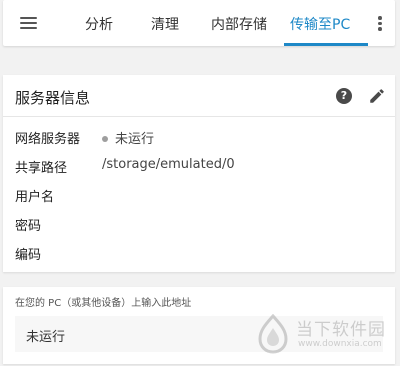  What do you see at coordinates (53, 98) in the screenshot?
I see `server-info-title: 服务器信息` at bounding box center [53, 98].